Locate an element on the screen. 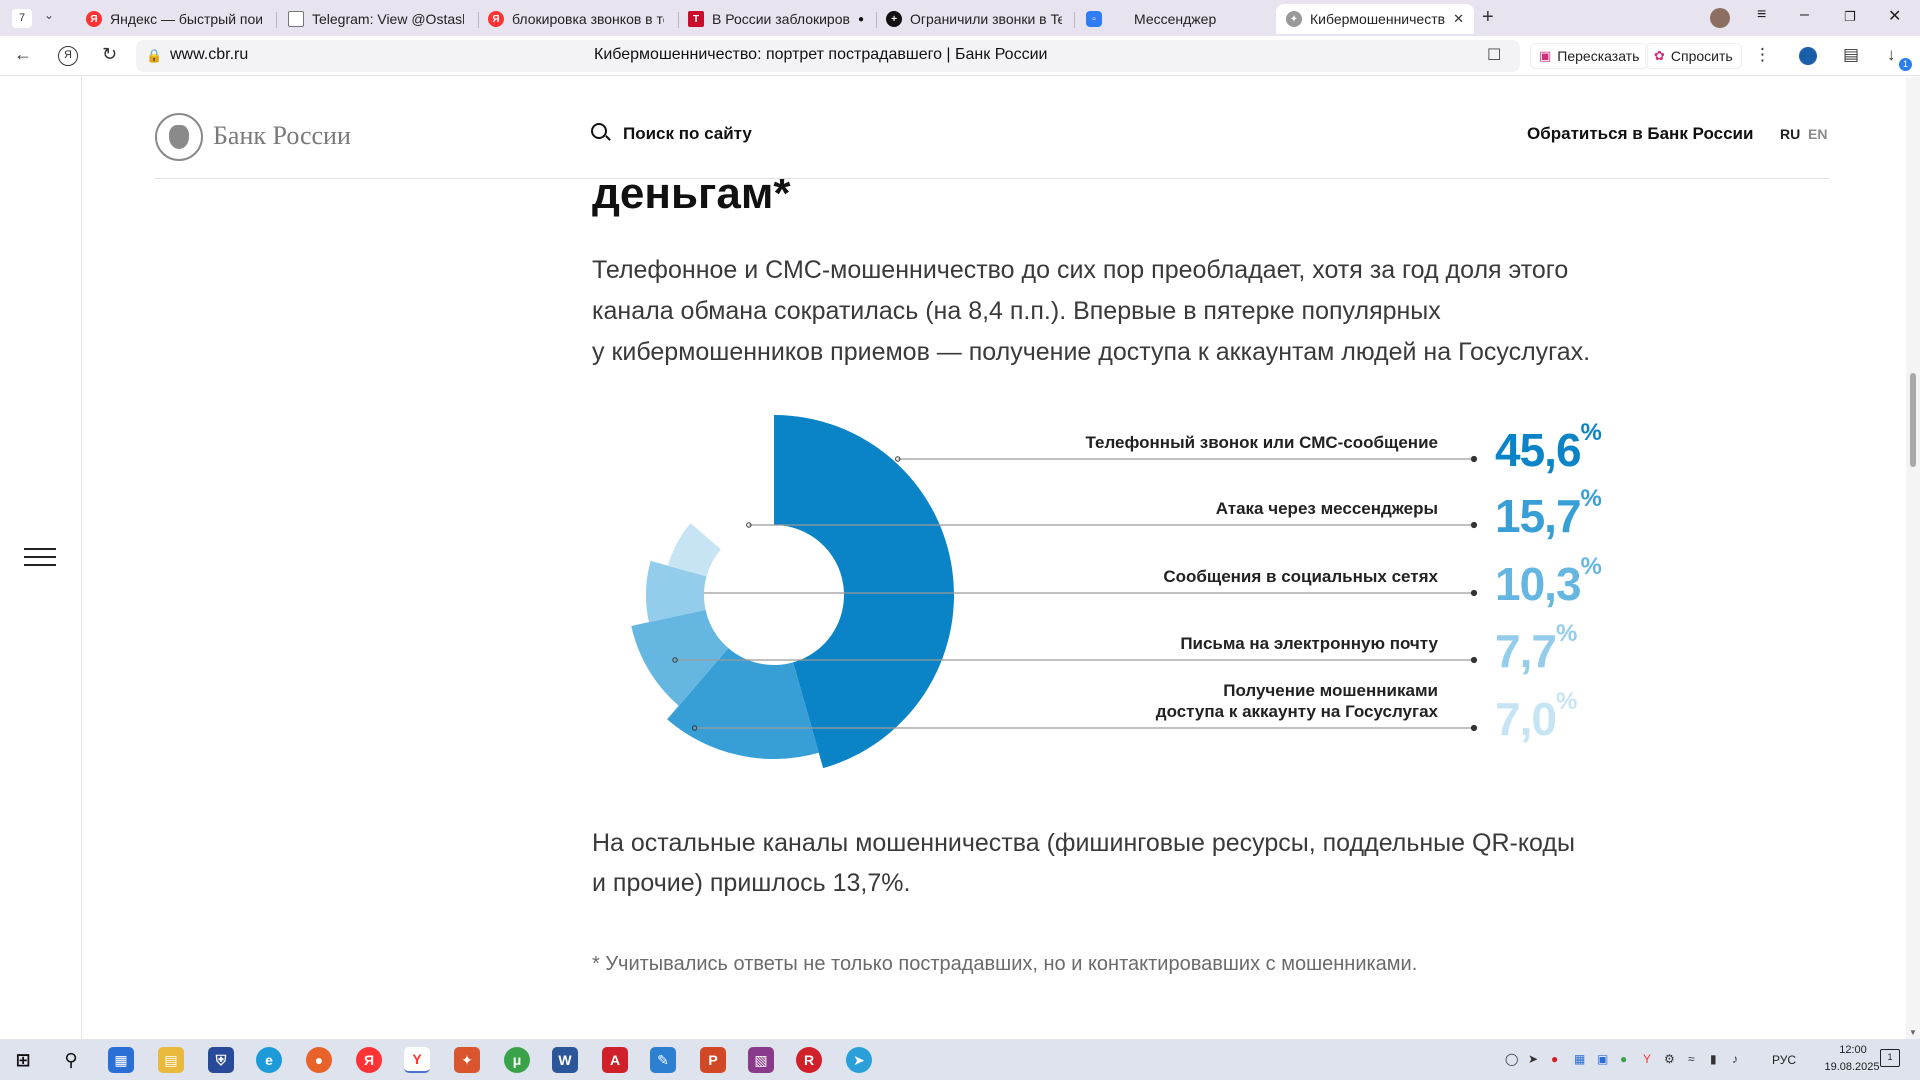 The image size is (1920, 1080). file-explorer-icon: ▤ is located at coordinates (171, 1060).